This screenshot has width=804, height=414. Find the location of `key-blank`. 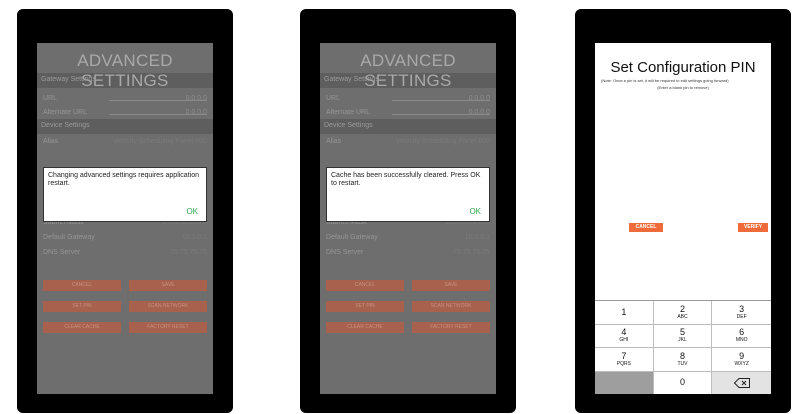

key-blank is located at coordinates (624, 382).